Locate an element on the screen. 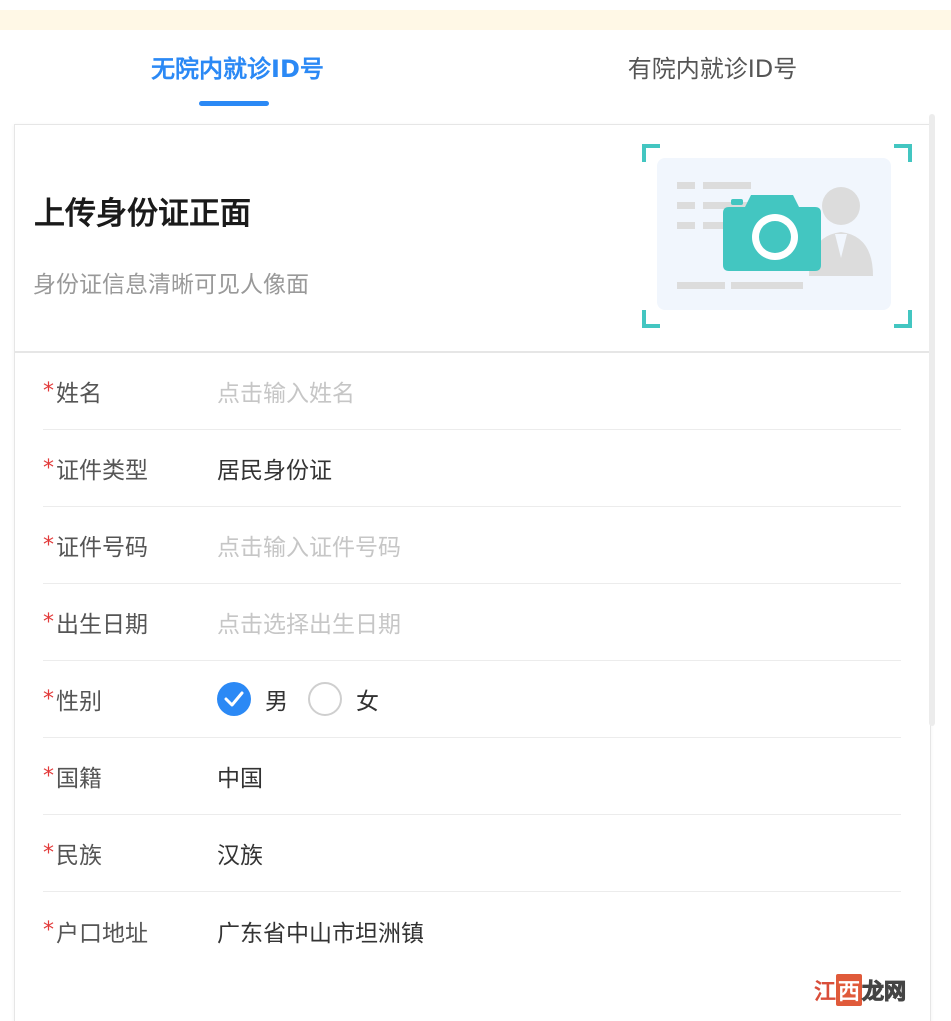  form-row-birth-date: * 出生日期 点击选择出生日期 is located at coordinates (472, 622).